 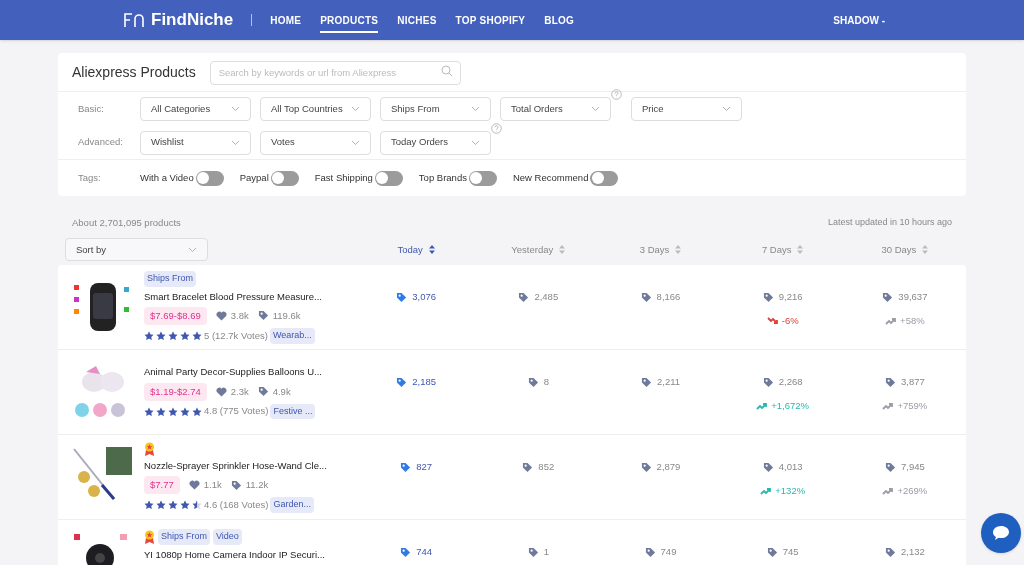 I want to click on trend-percent: +759%, so click(x=912, y=405).